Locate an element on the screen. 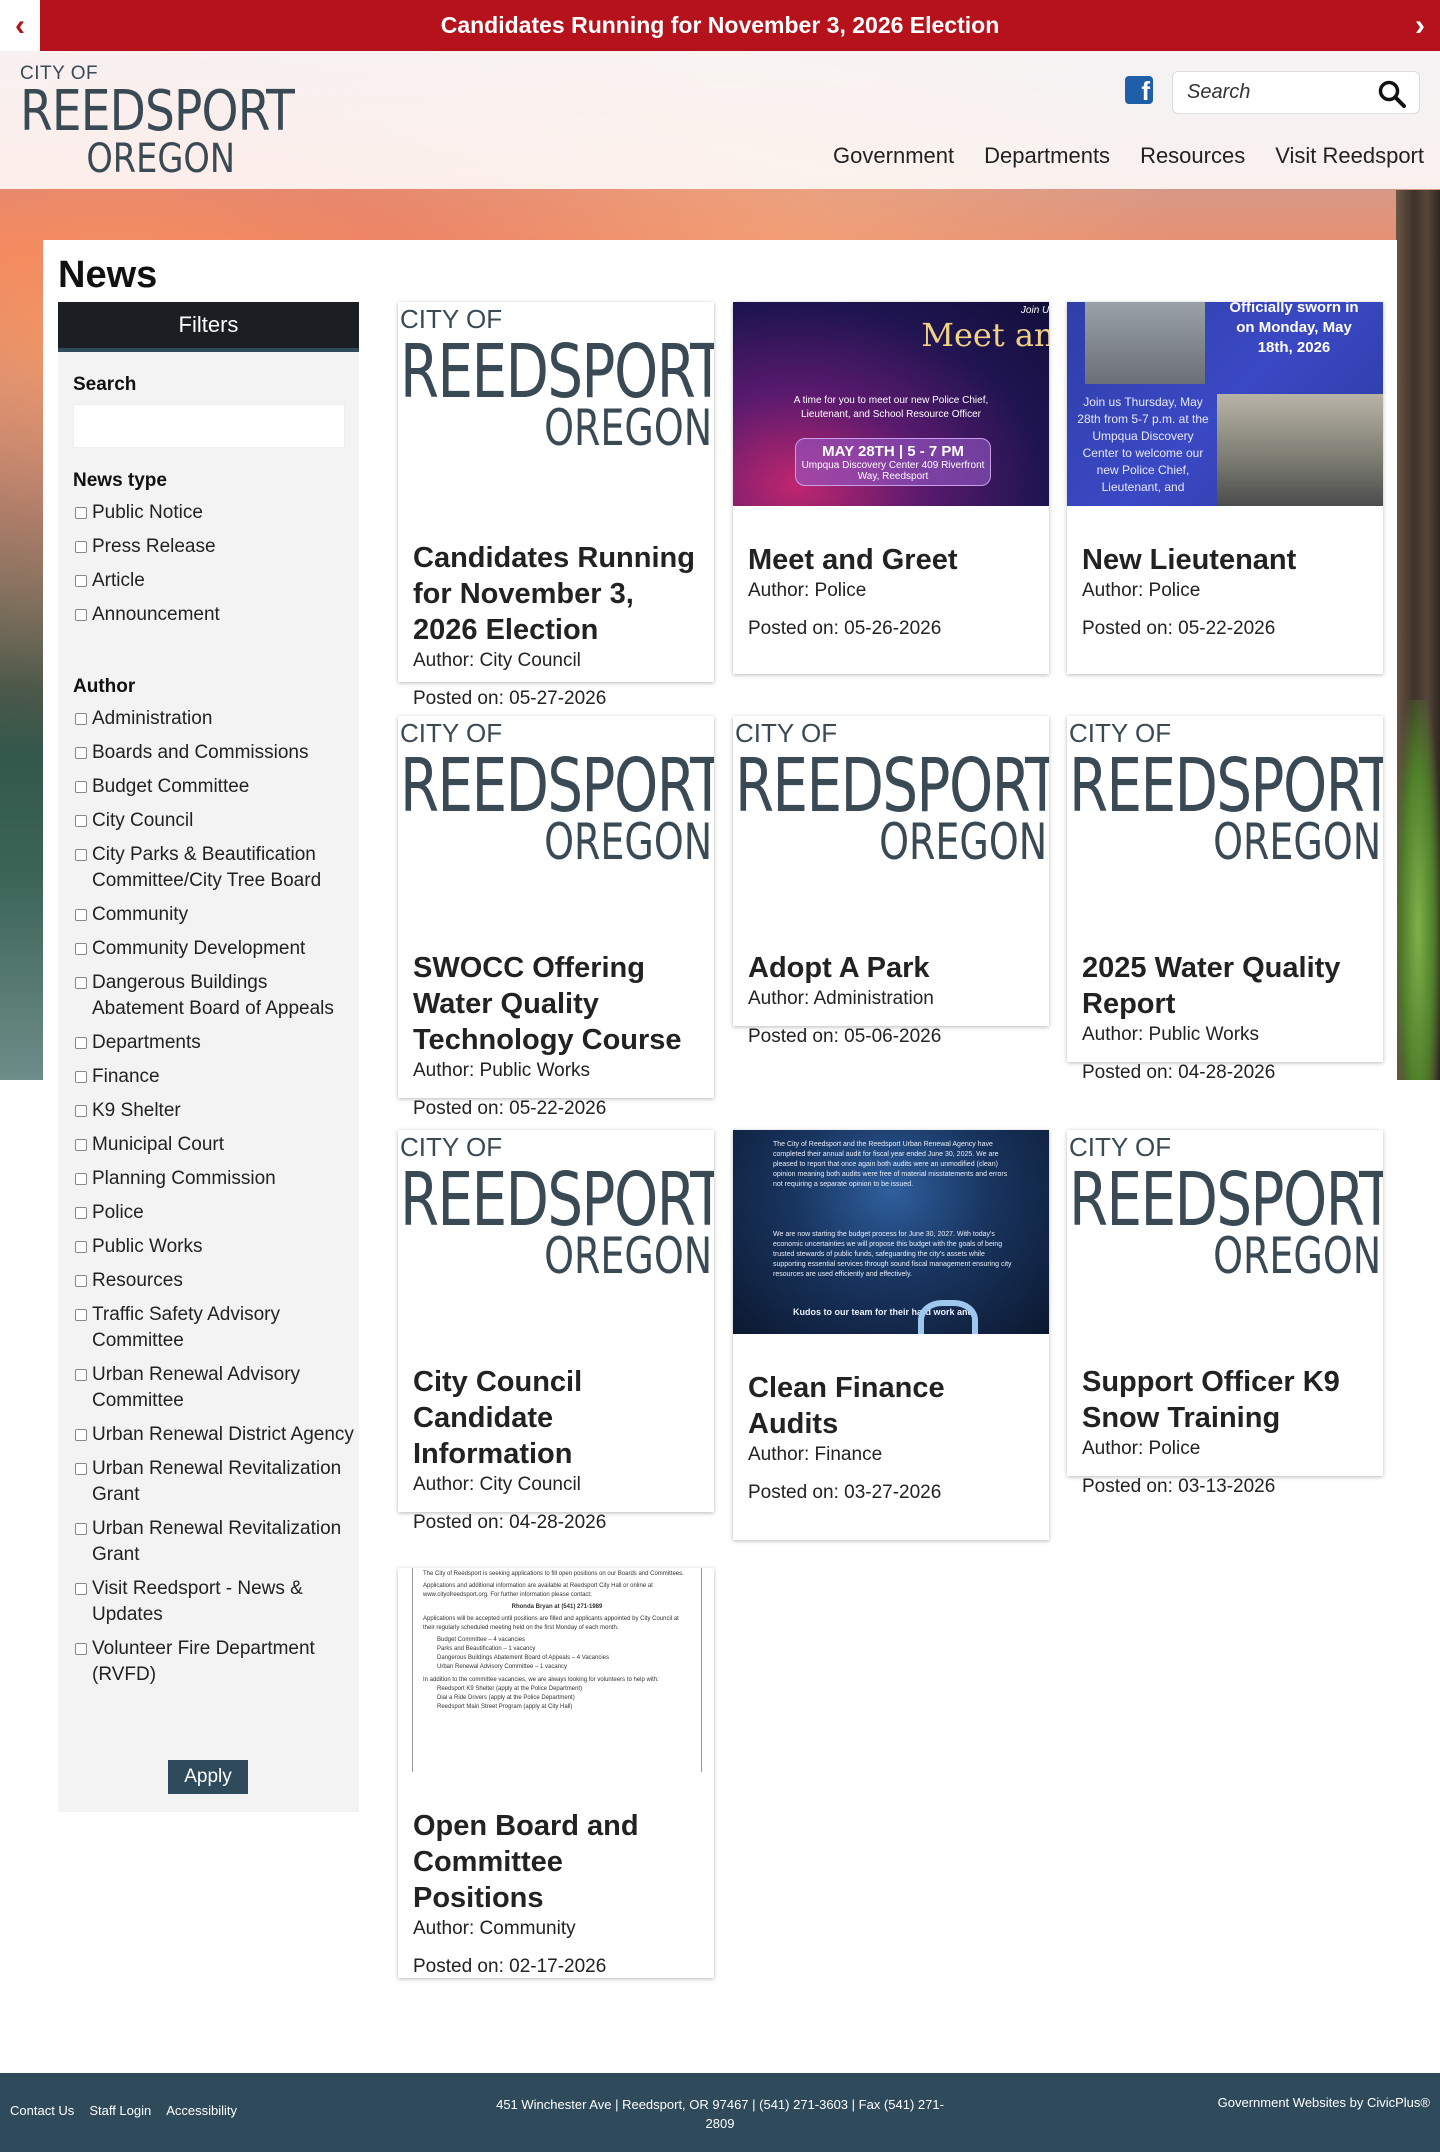  filter-search-input is located at coordinates (209, 426).